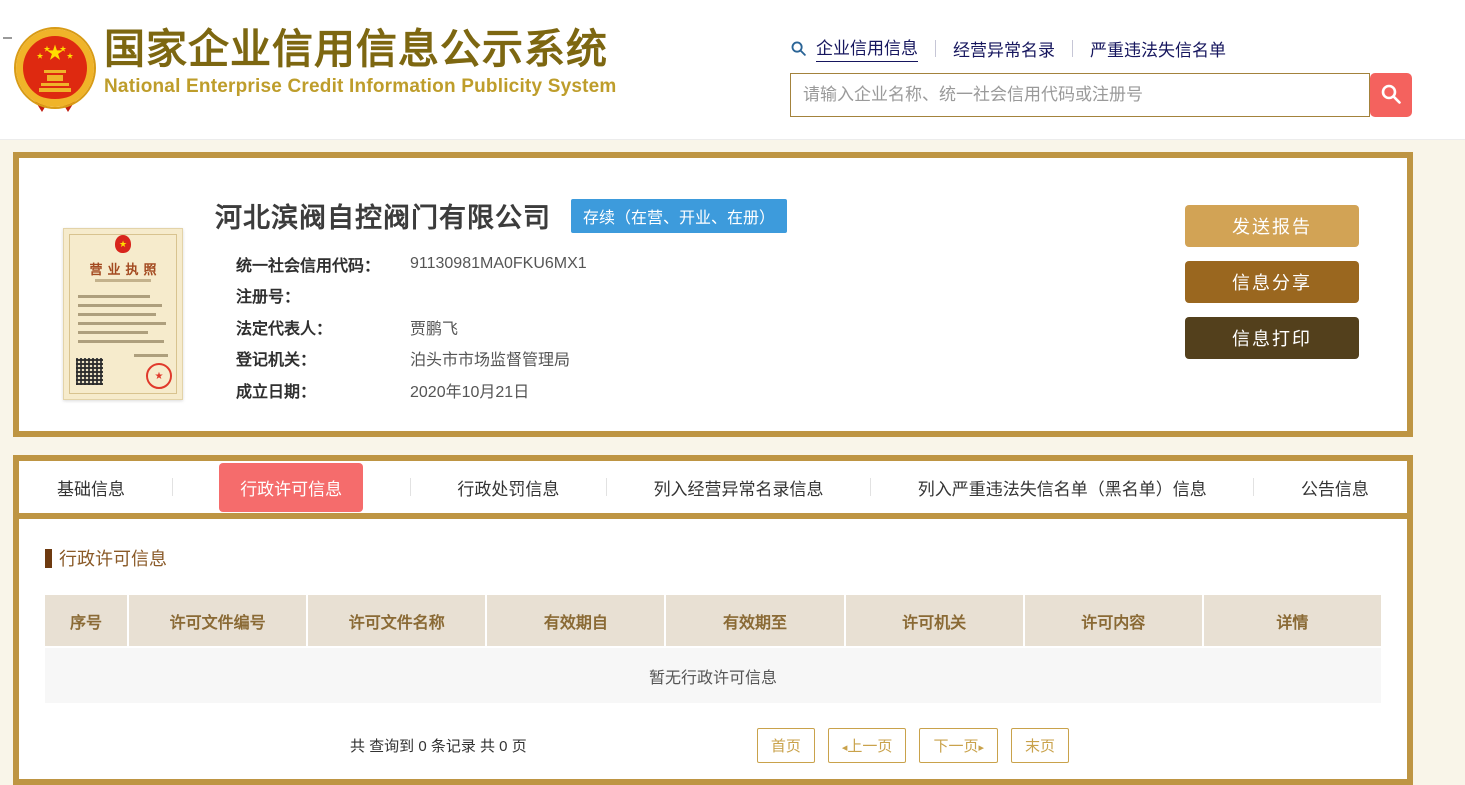 This screenshot has width=1465, height=785. I want to click on header-right: 企业信用信息 经营异常名录 严重违法失信名单, so click(1101, 75).